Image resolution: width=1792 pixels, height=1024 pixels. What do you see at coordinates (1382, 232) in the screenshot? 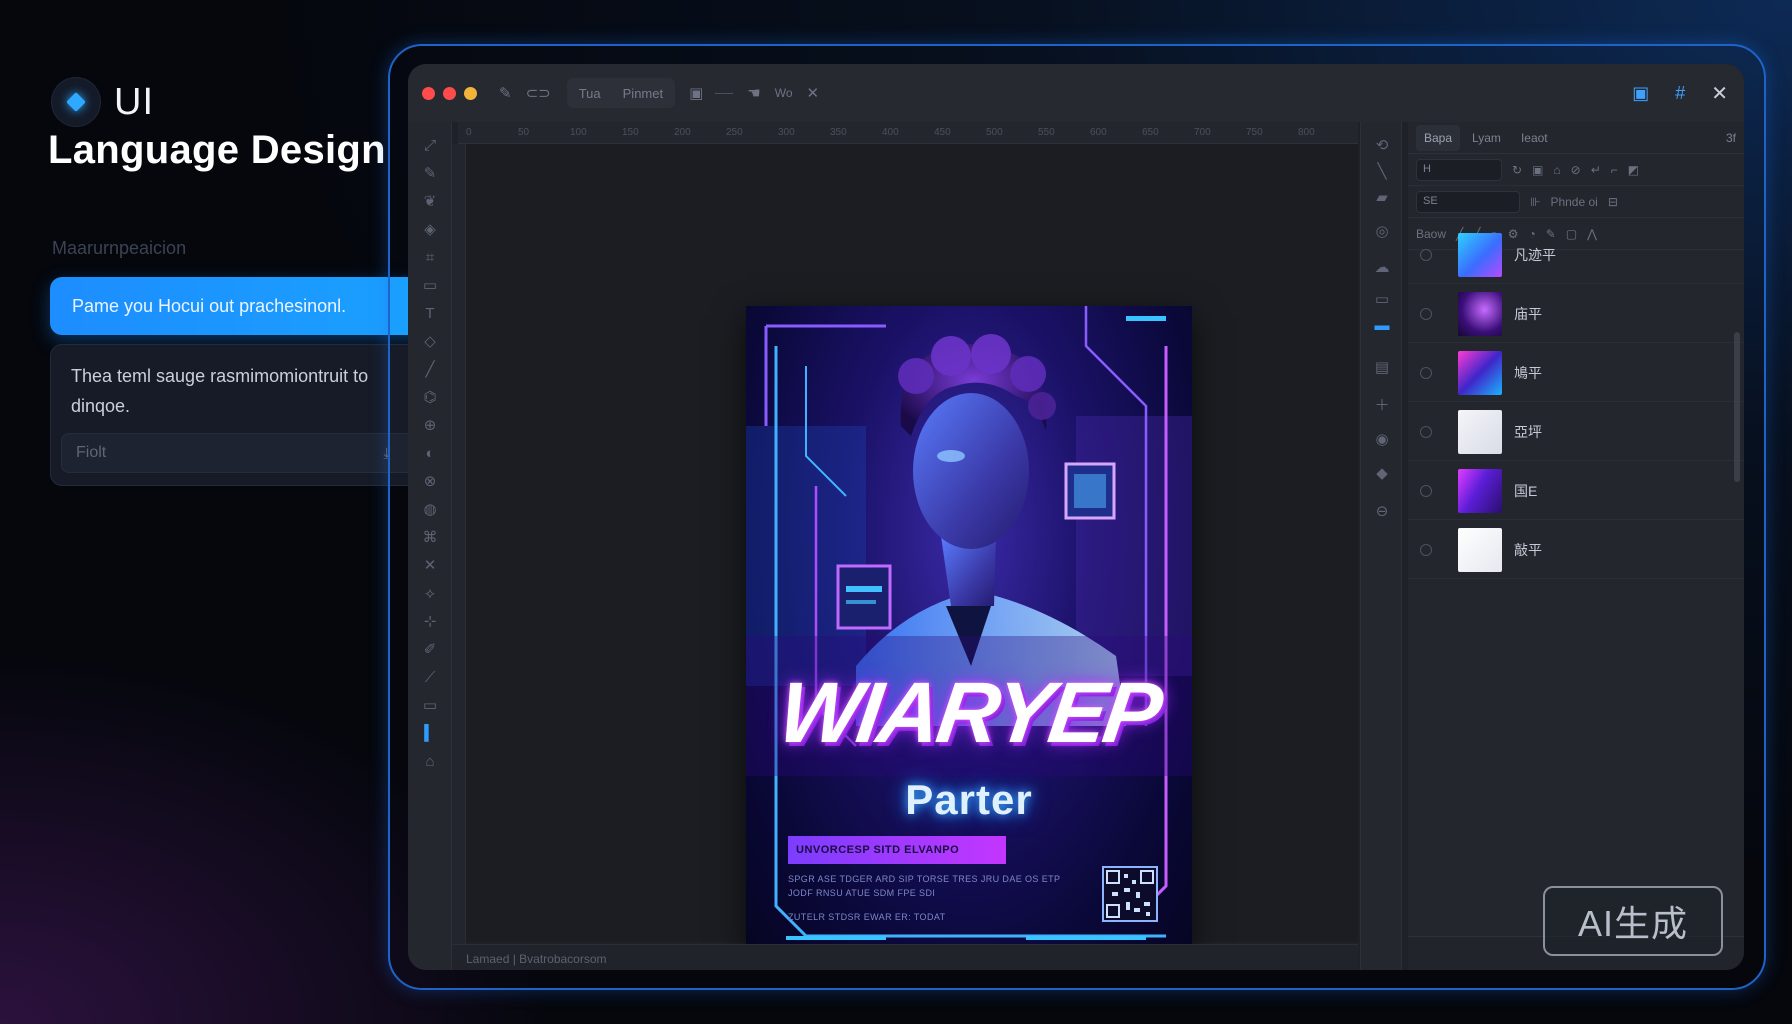
I see `adjust-icon: ◎` at bounding box center [1382, 232].